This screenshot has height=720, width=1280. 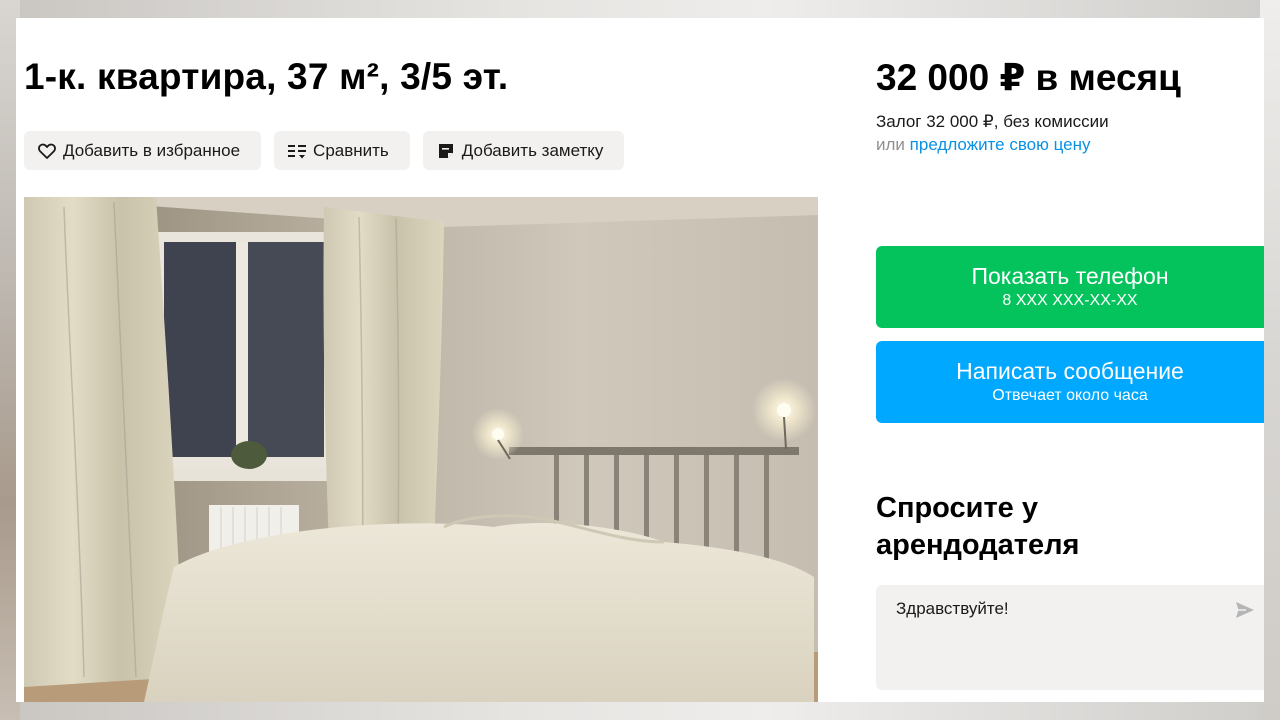 I want to click on add-note-button: Добавить заметку, so click(x=523, y=150).